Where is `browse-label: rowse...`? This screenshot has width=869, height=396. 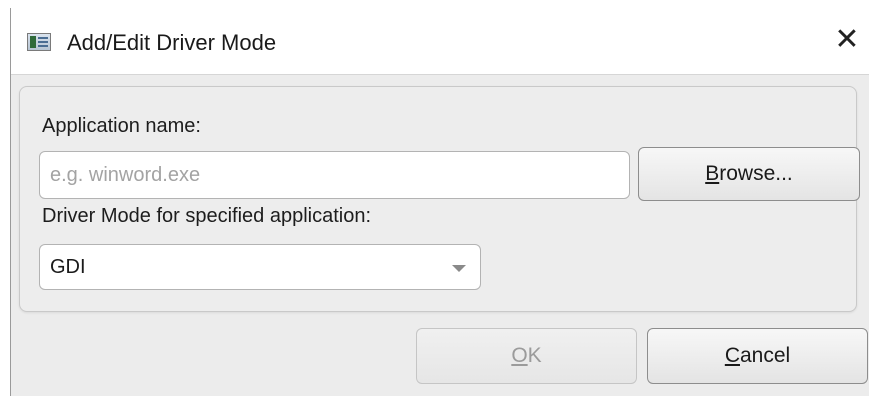
browse-label: rowse... is located at coordinates (756, 173).